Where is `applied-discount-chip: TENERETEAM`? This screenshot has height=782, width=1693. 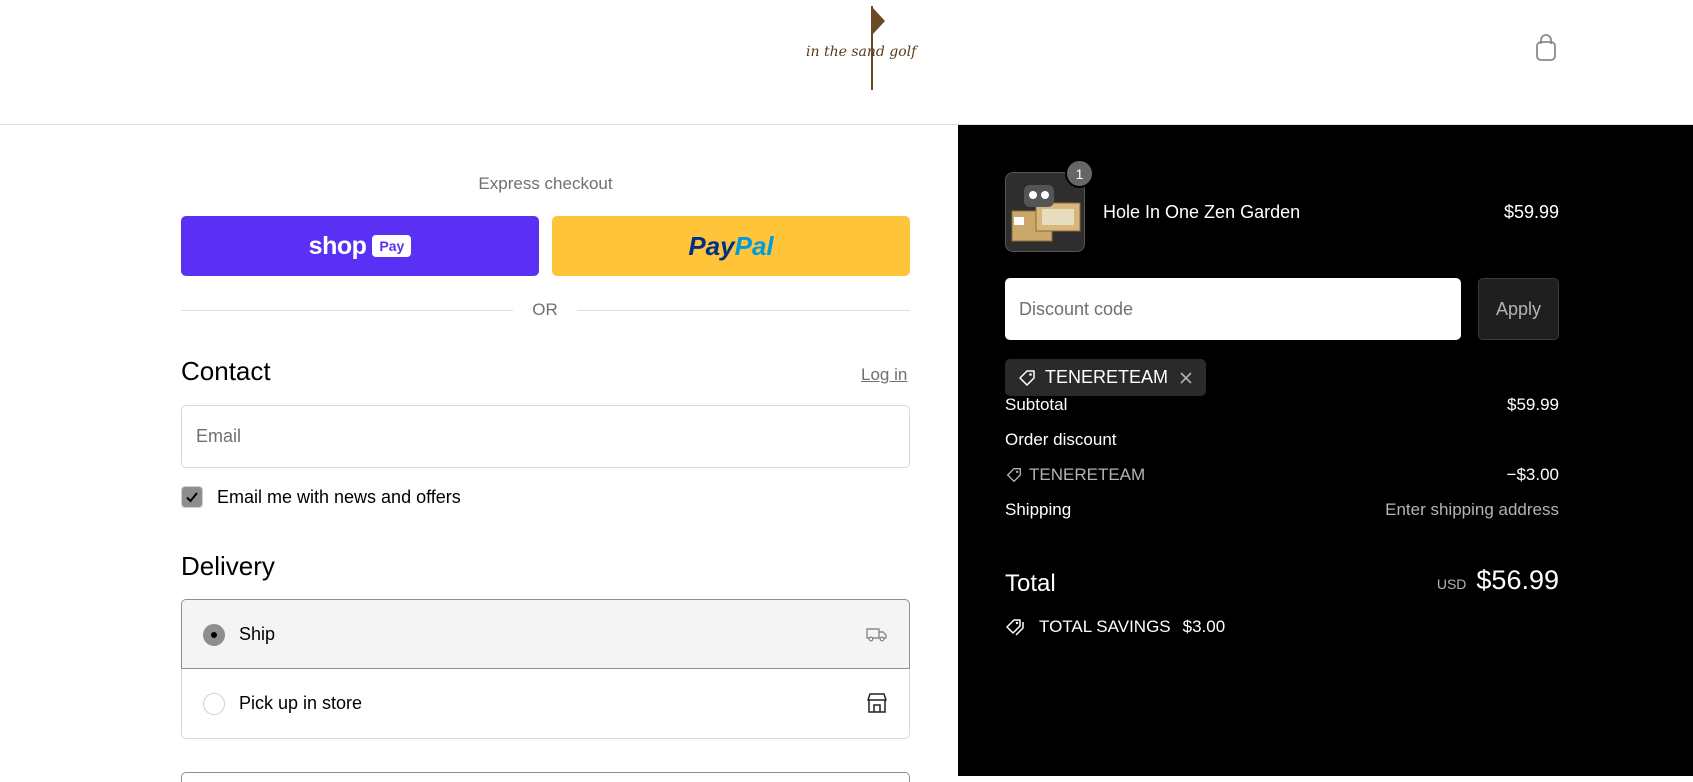
applied-discount-chip: TENERETEAM is located at coordinates (1106, 377).